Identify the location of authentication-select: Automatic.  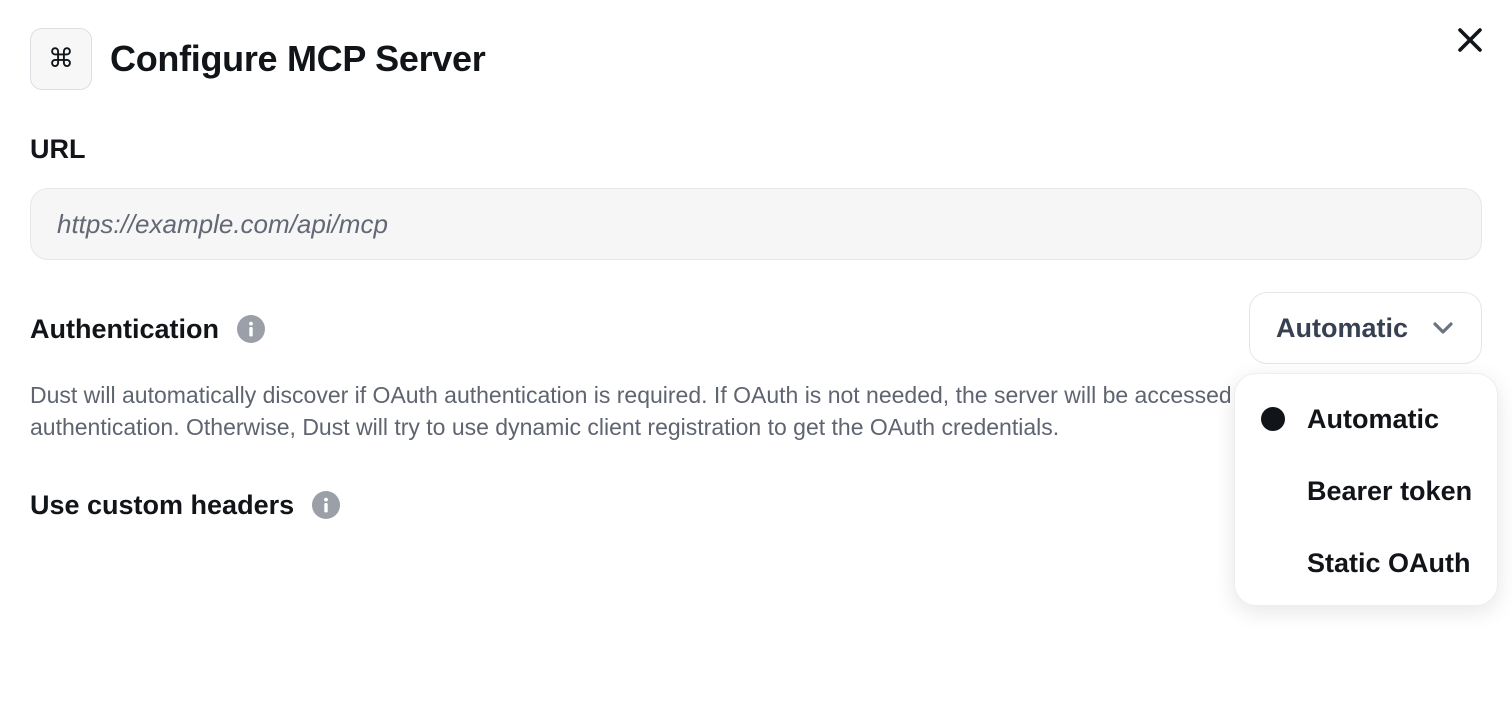
(1365, 328).